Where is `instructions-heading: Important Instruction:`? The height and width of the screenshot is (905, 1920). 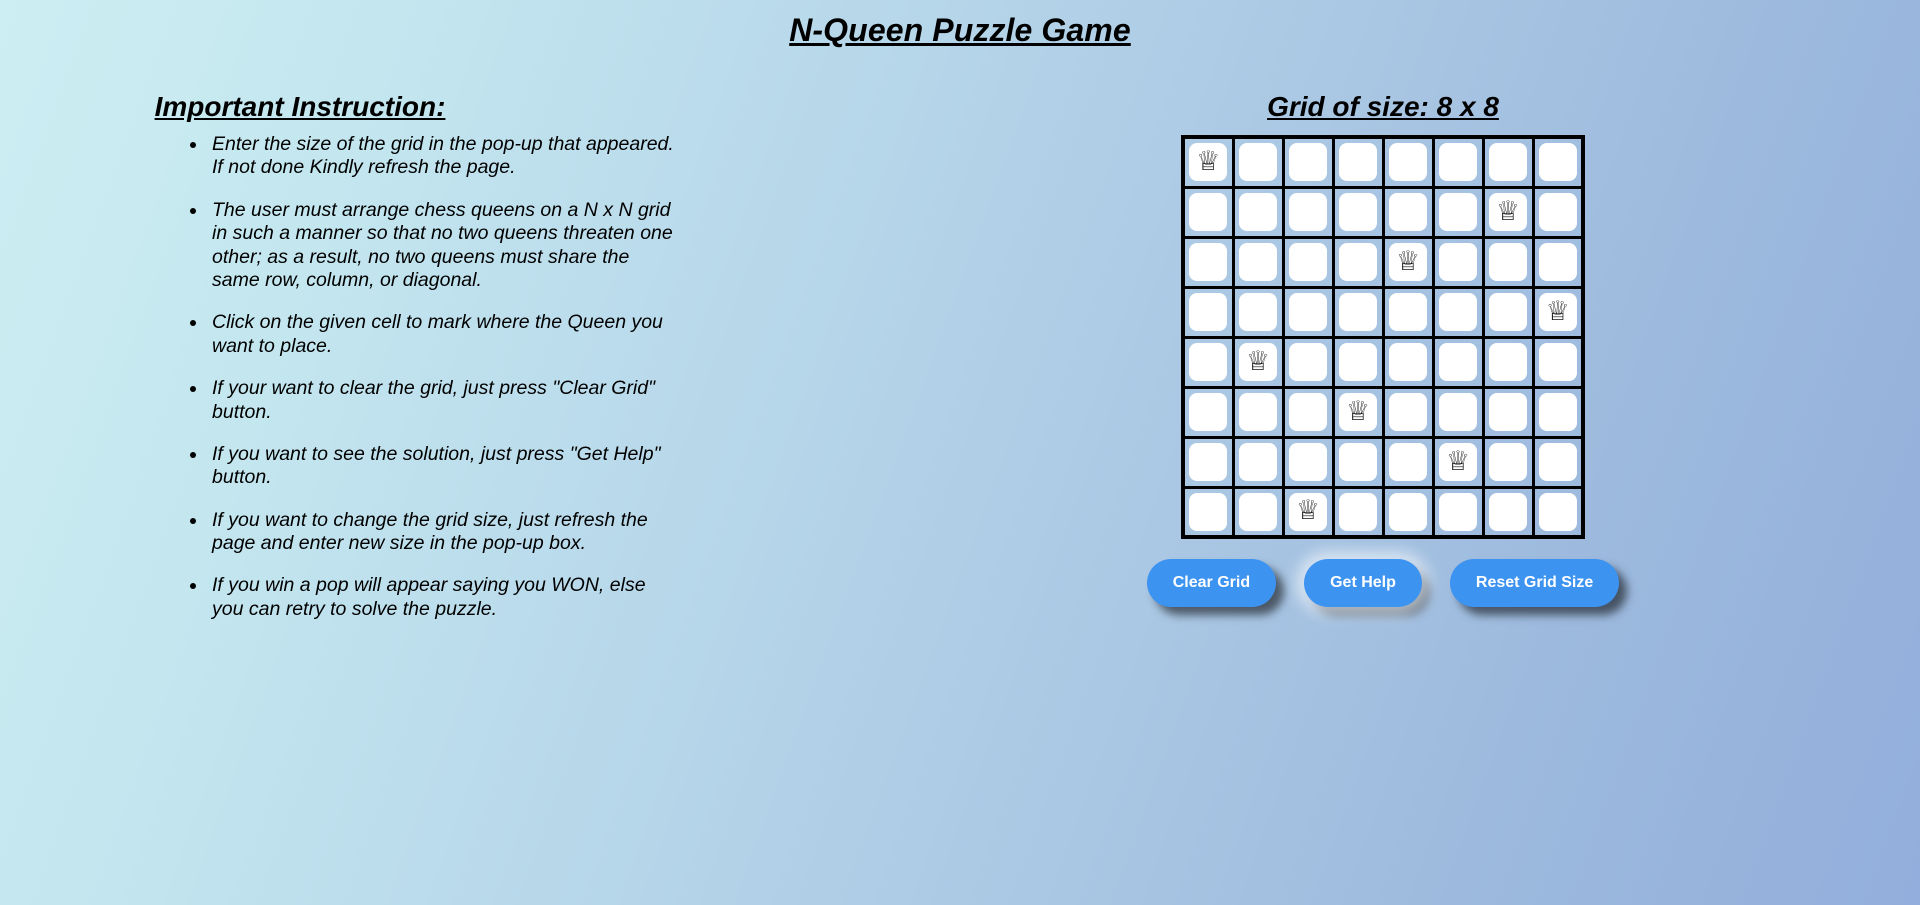
instructions-heading: Important Instruction: is located at coordinates (300, 106).